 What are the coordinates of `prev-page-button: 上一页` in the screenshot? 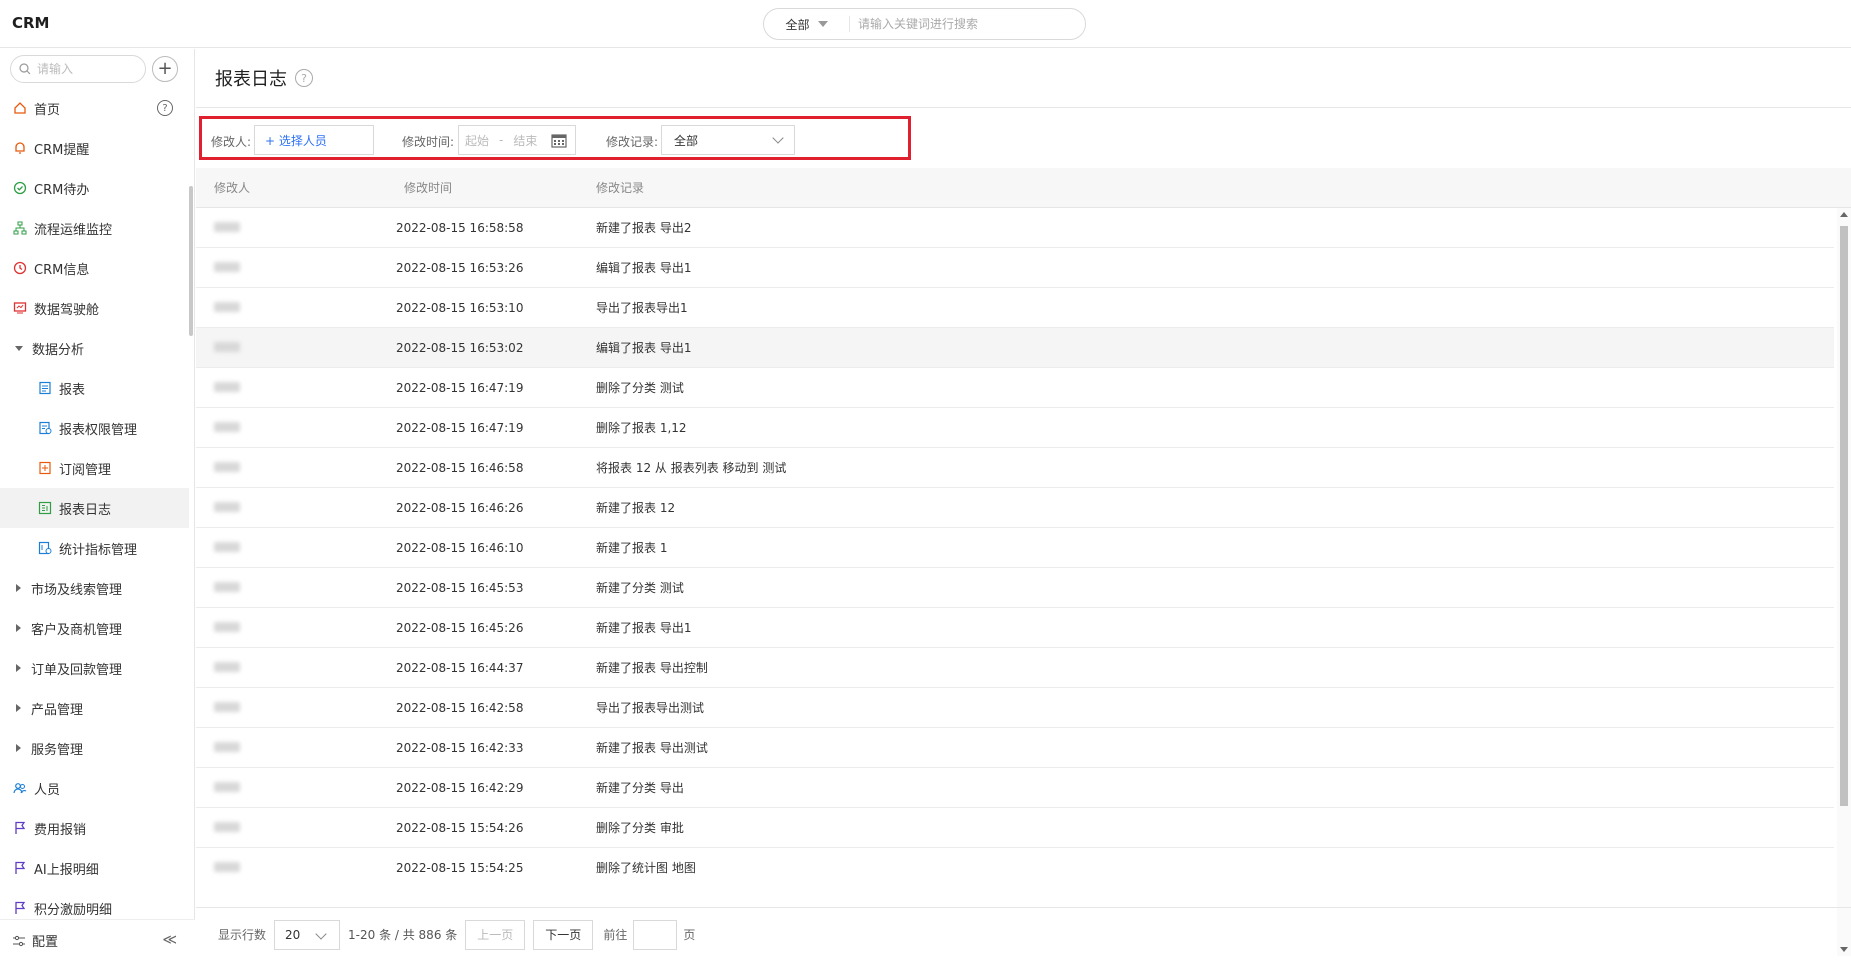 It's located at (495, 934).